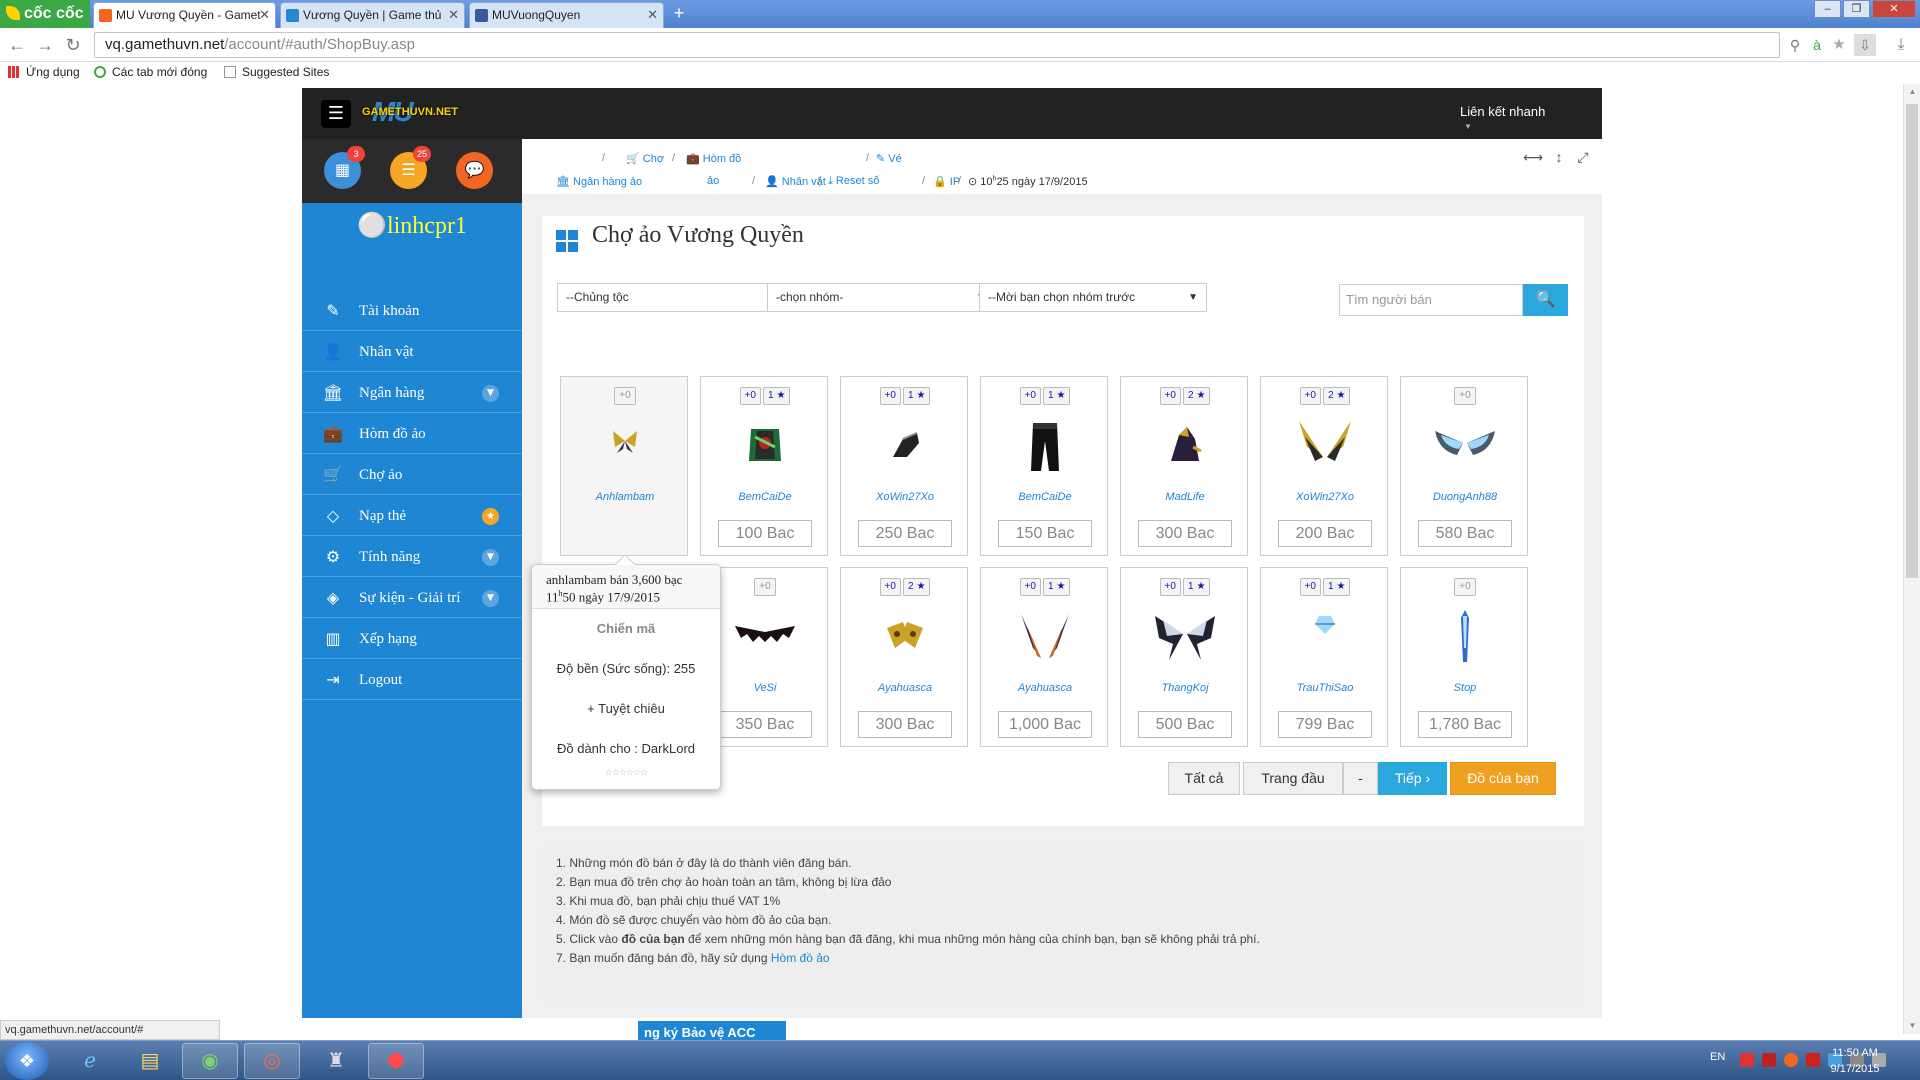 The image size is (1920, 1080). What do you see at coordinates (412, 557) in the screenshot?
I see `sidebar-item-6: ⚙ Tính năng ▼` at bounding box center [412, 557].